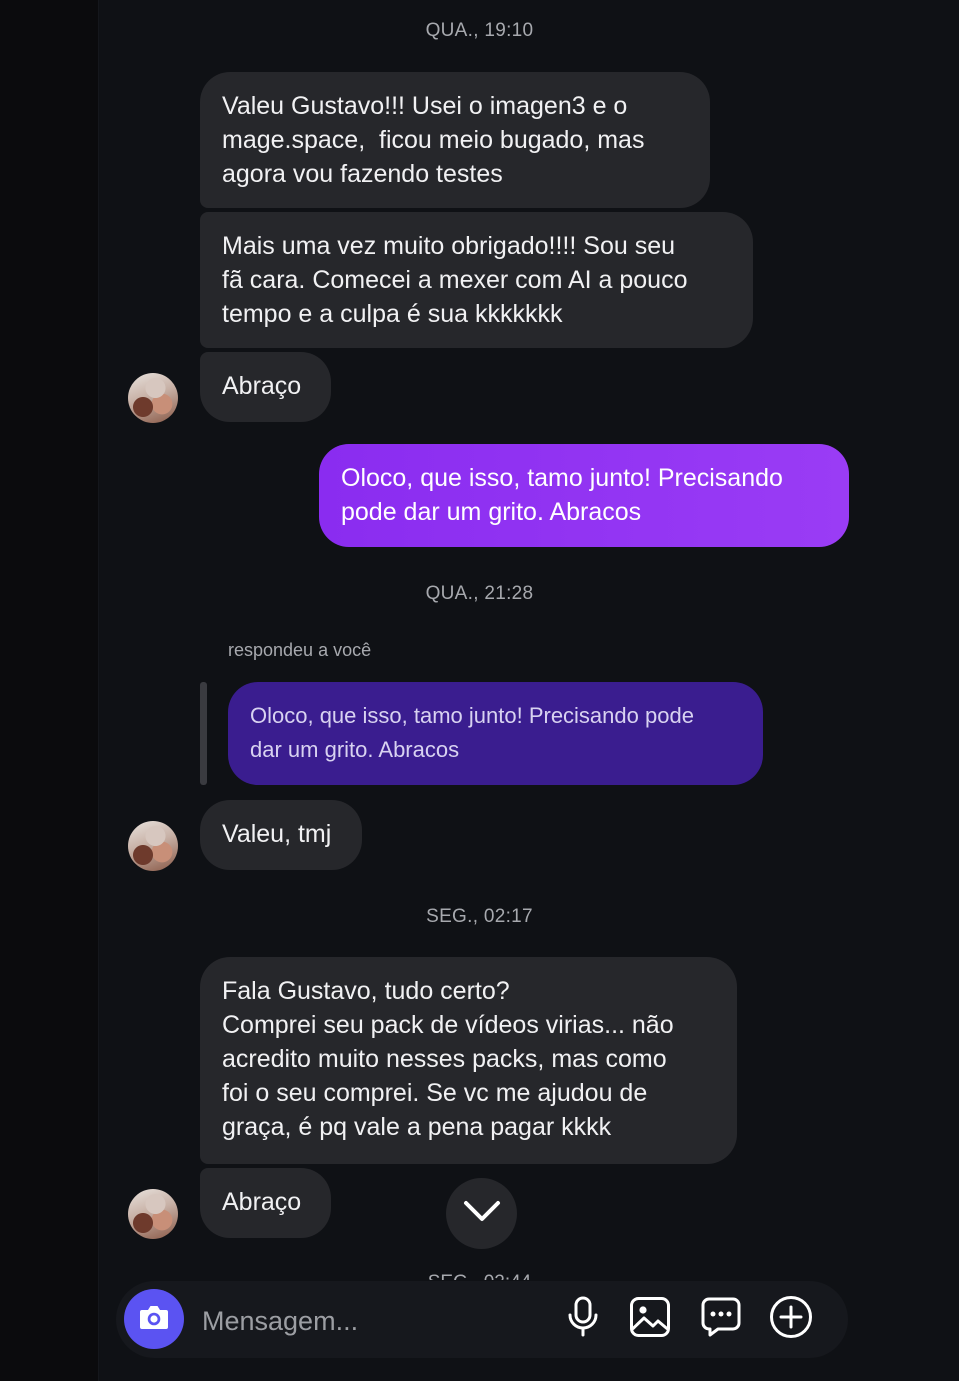  I want to click on scroll-to-bottom-button, so click(481, 1213).